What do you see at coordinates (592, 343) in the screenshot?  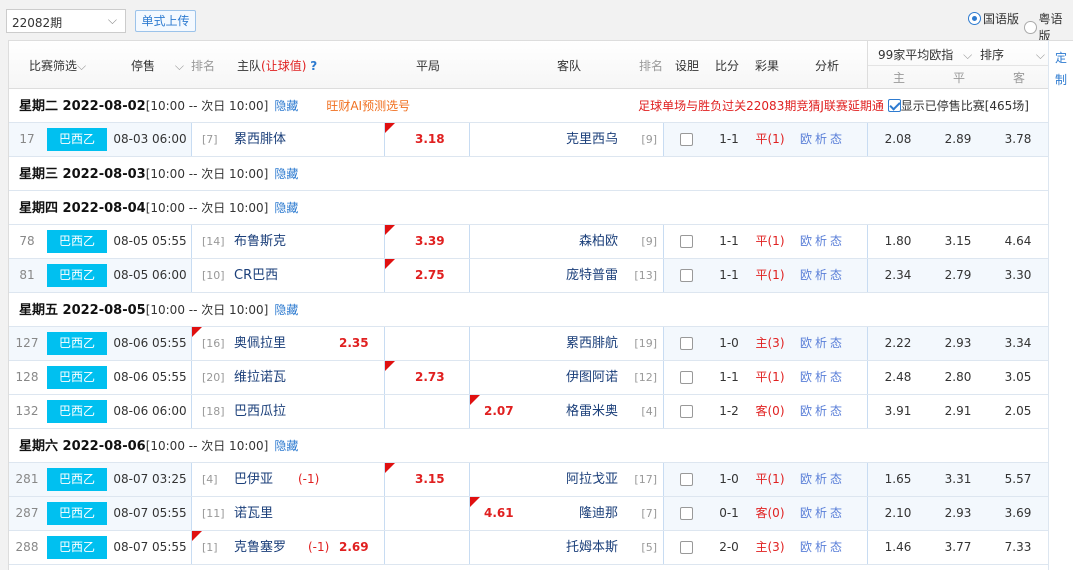 I see `away-team: 累西腓航` at bounding box center [592, 343].